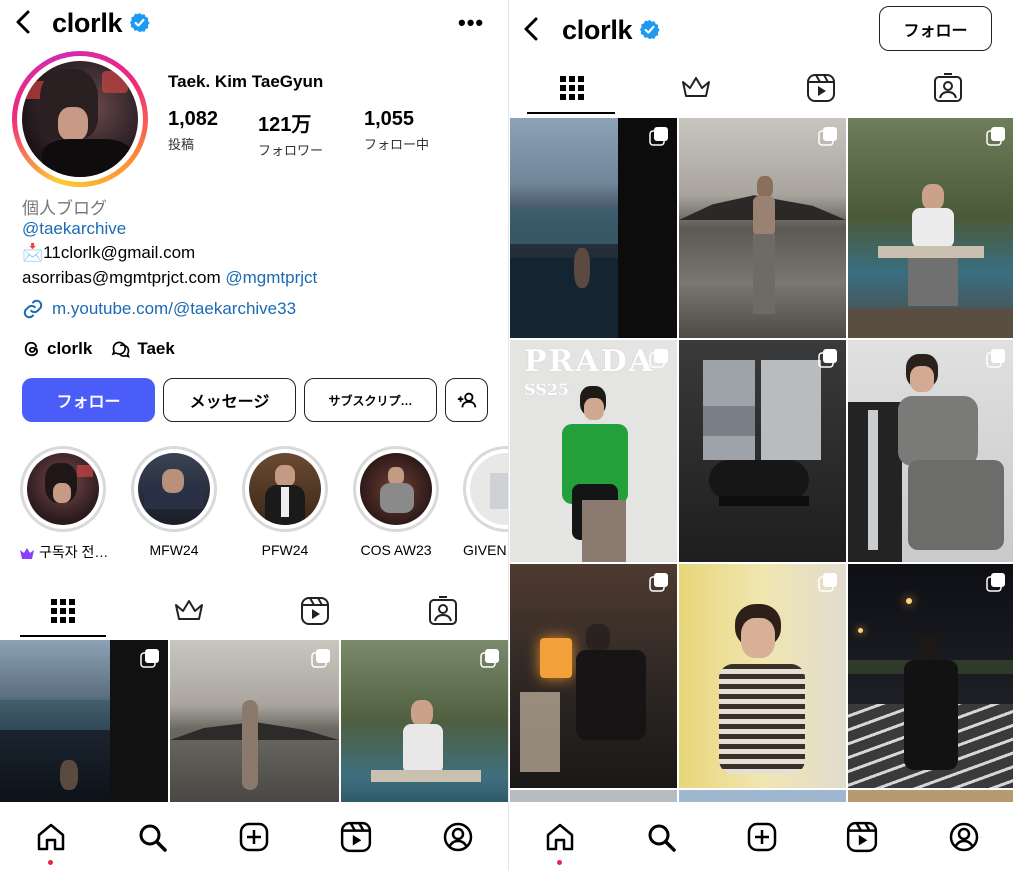 This screenshot has height=870, width=1013. Describe the element at coordinates (119, 252) in the screenshot. I see `bio-email: 11clorlk@gmail.com` at that location.